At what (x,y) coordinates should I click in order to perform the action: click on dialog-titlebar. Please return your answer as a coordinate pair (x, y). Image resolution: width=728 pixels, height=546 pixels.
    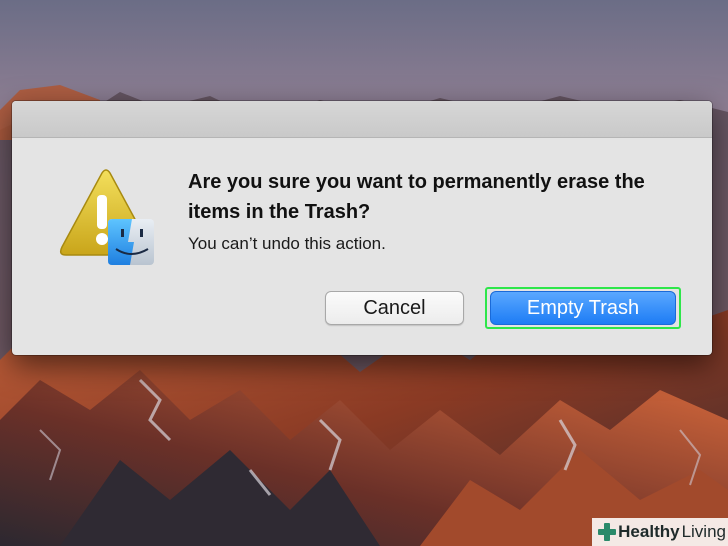
    Looking at the image, I should click on (362, 119).